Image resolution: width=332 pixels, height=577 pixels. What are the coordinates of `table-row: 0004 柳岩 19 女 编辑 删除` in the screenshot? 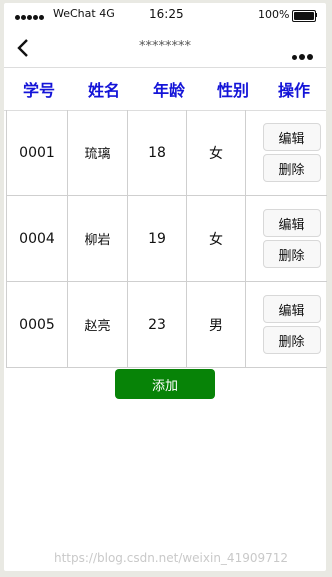 It's located at (167, 239).